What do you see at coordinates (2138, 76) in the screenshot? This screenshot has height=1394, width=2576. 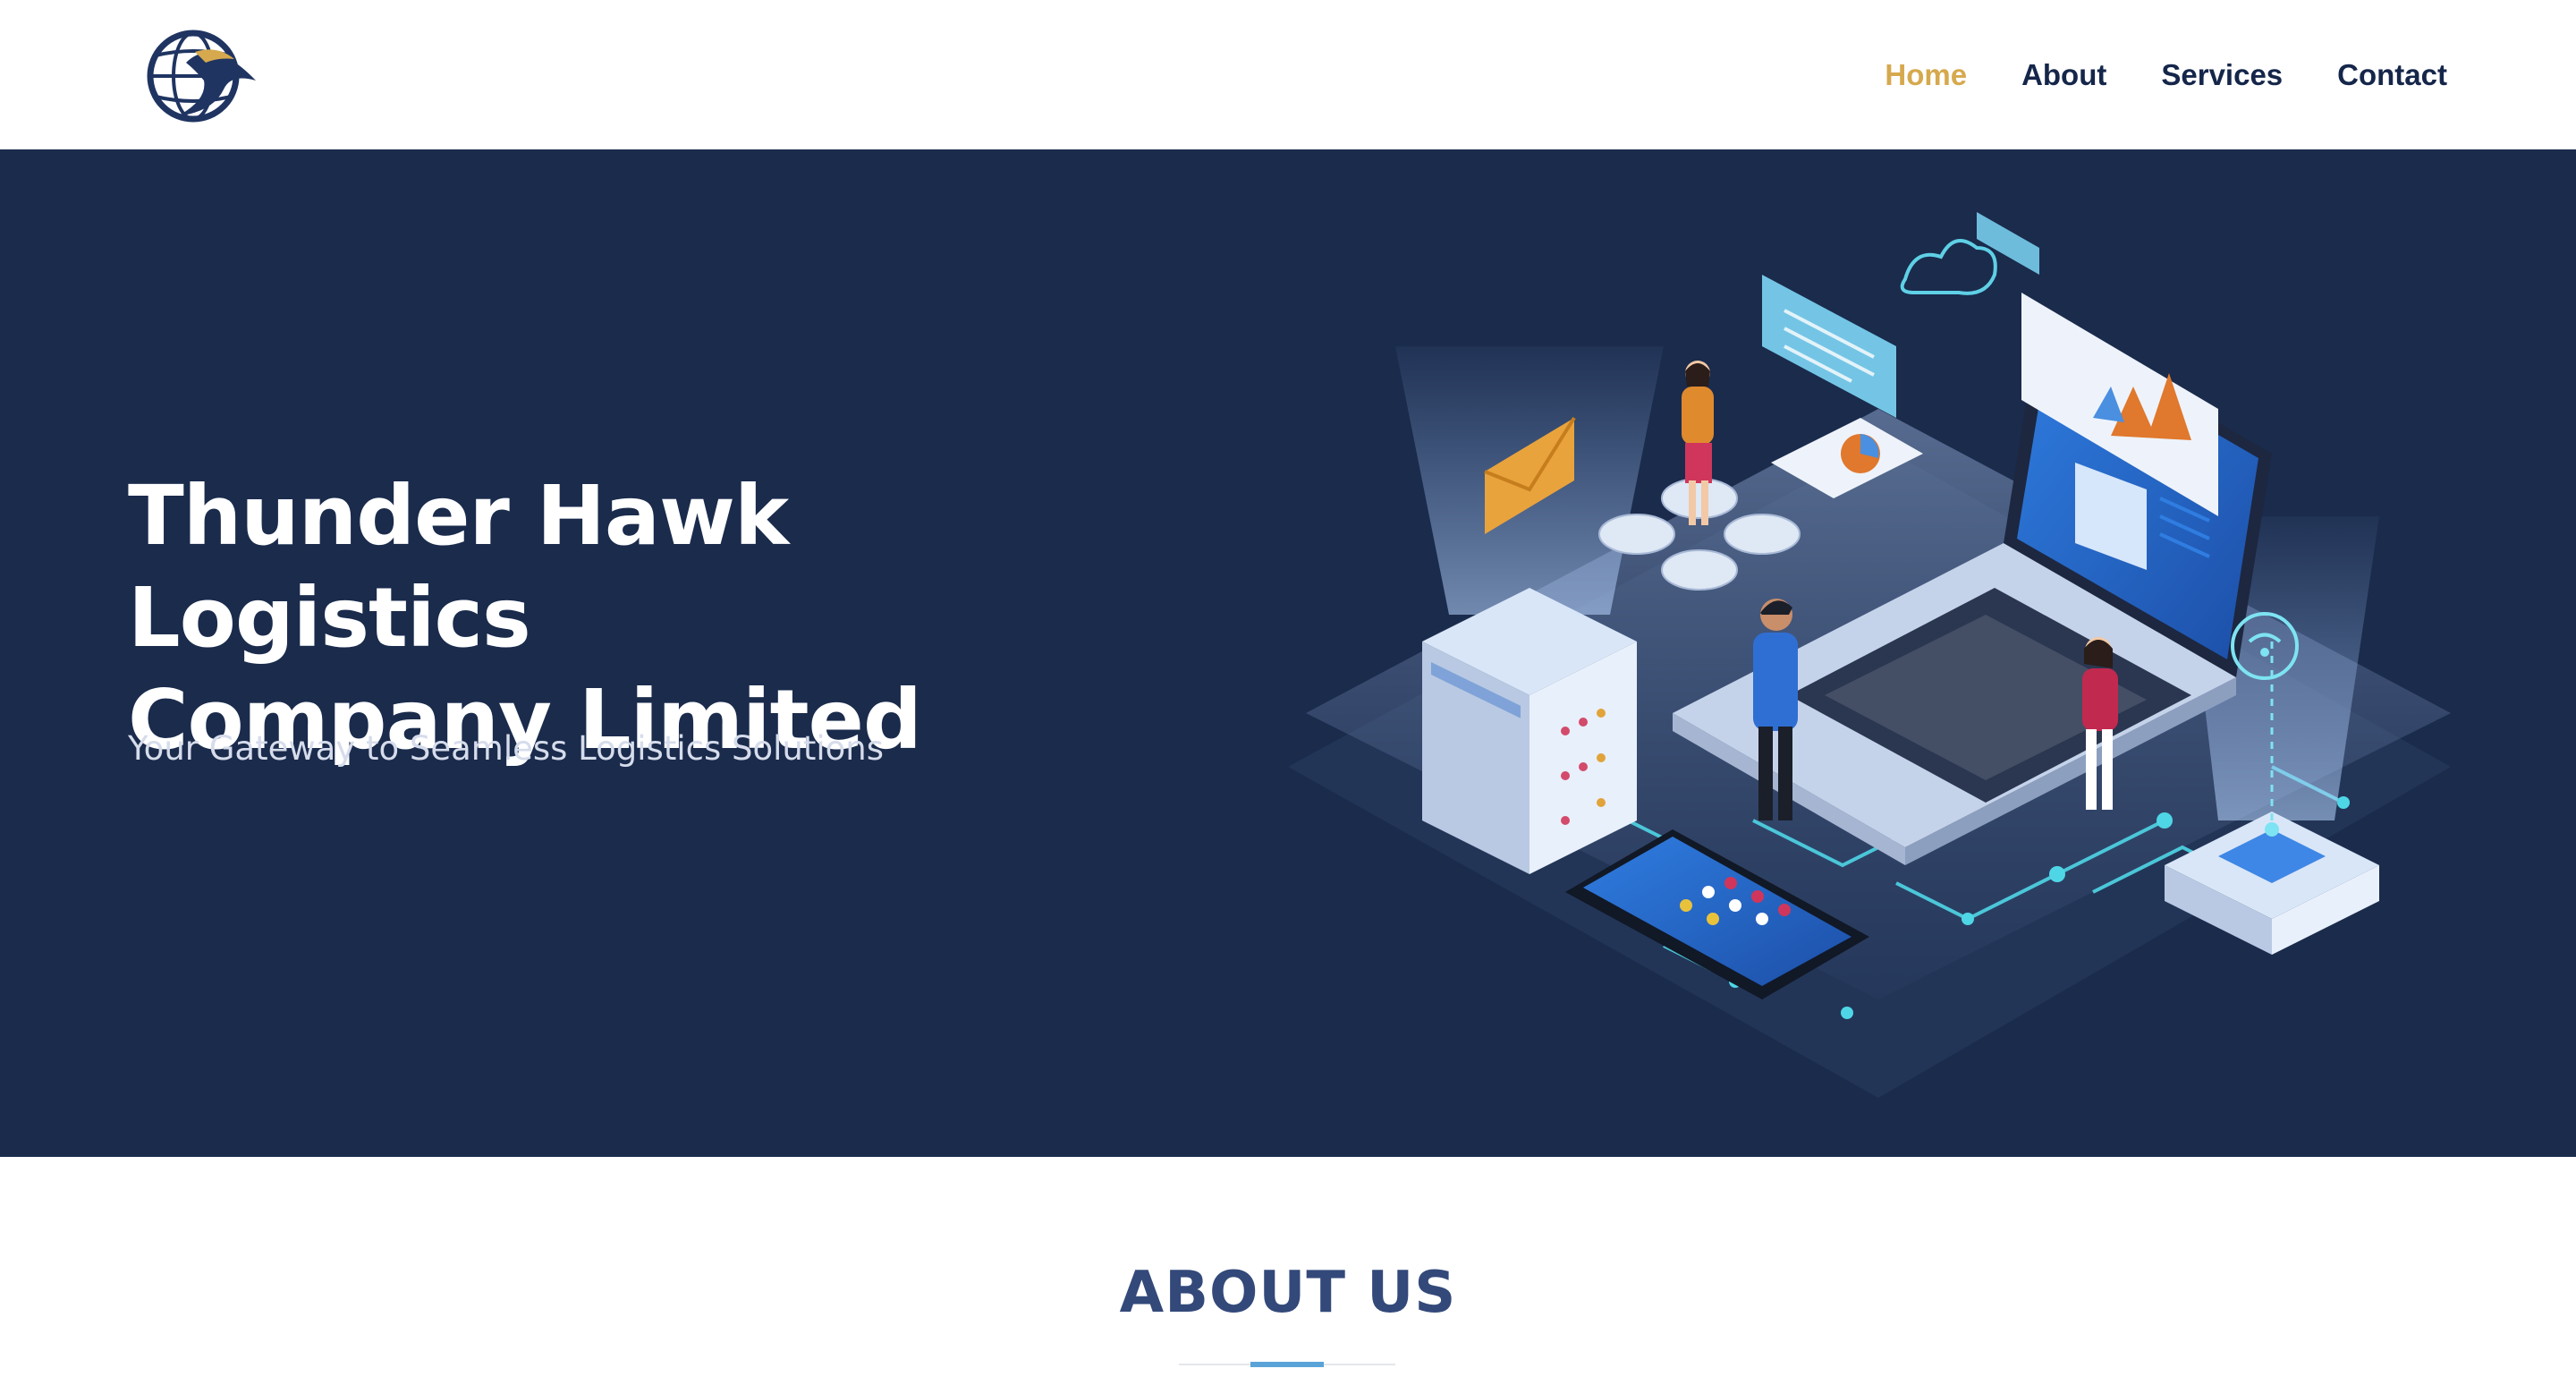 I see `main-nav: Home About Services Contact` at bounding box center [2138, 76].